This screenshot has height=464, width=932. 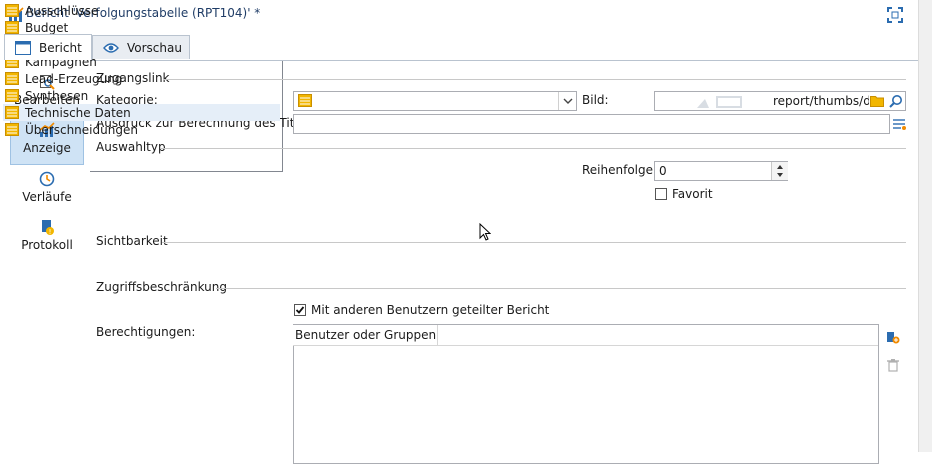 I want to click on folder-icon, so click(x=877, y=100).